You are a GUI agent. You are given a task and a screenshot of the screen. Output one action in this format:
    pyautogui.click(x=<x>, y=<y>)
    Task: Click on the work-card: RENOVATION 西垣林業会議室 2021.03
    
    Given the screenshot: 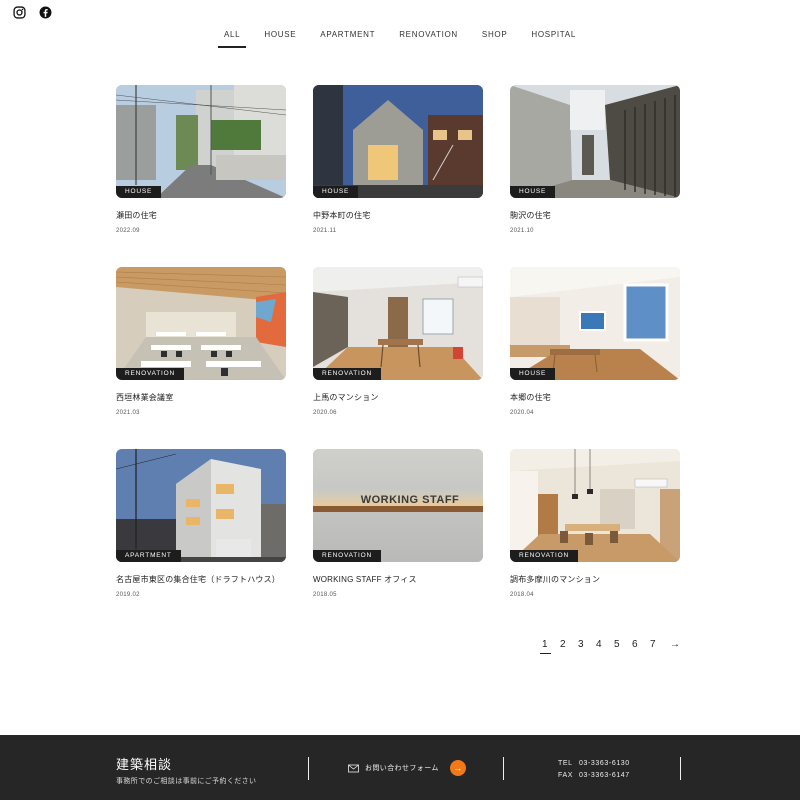 What is the action you would take?
    pyautogui.click(x=201, y=358)
    